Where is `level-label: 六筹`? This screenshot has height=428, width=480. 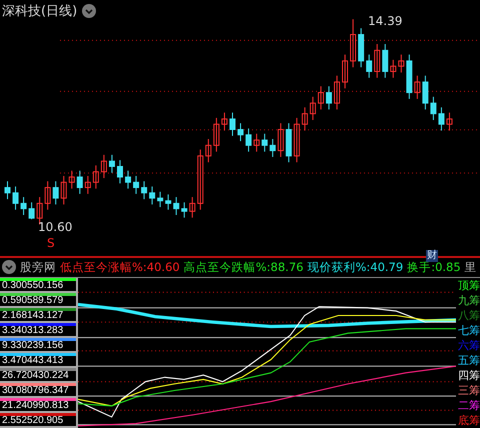 level-label: 六筹 is located at coordinates (468, 345).